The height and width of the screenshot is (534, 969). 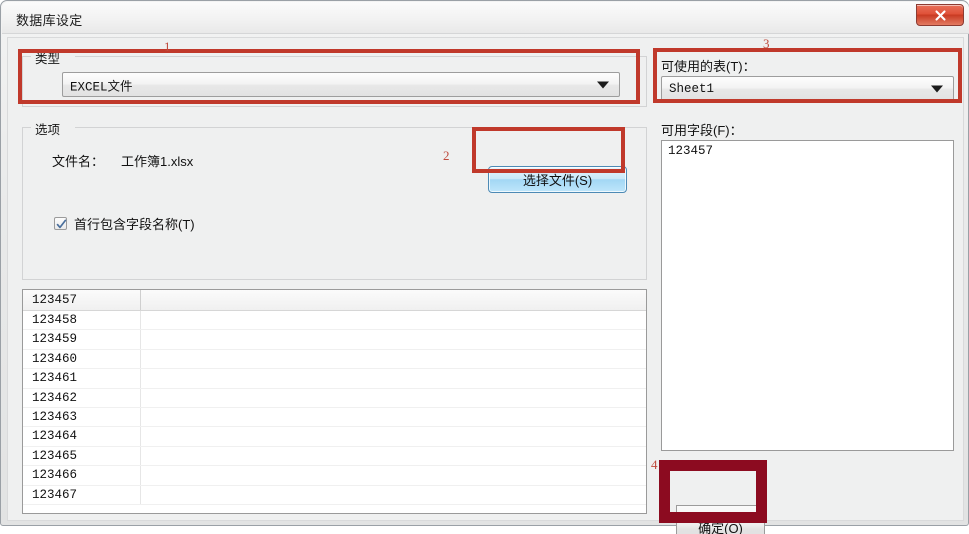 I want to click on table-row: 123459, so click(x=334, y=340).